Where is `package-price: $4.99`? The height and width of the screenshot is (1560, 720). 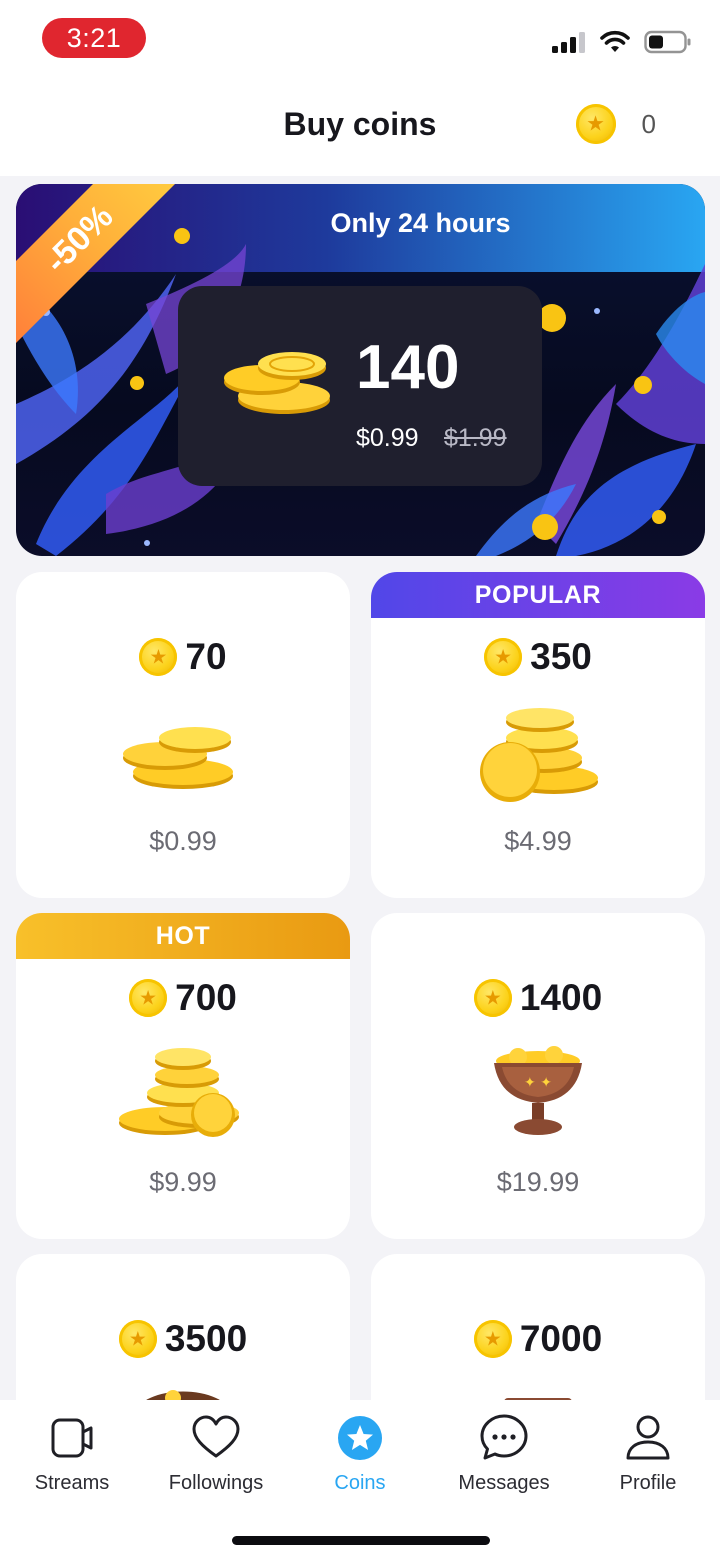
package-price: $4.99 is located at coordinates (538, 841).